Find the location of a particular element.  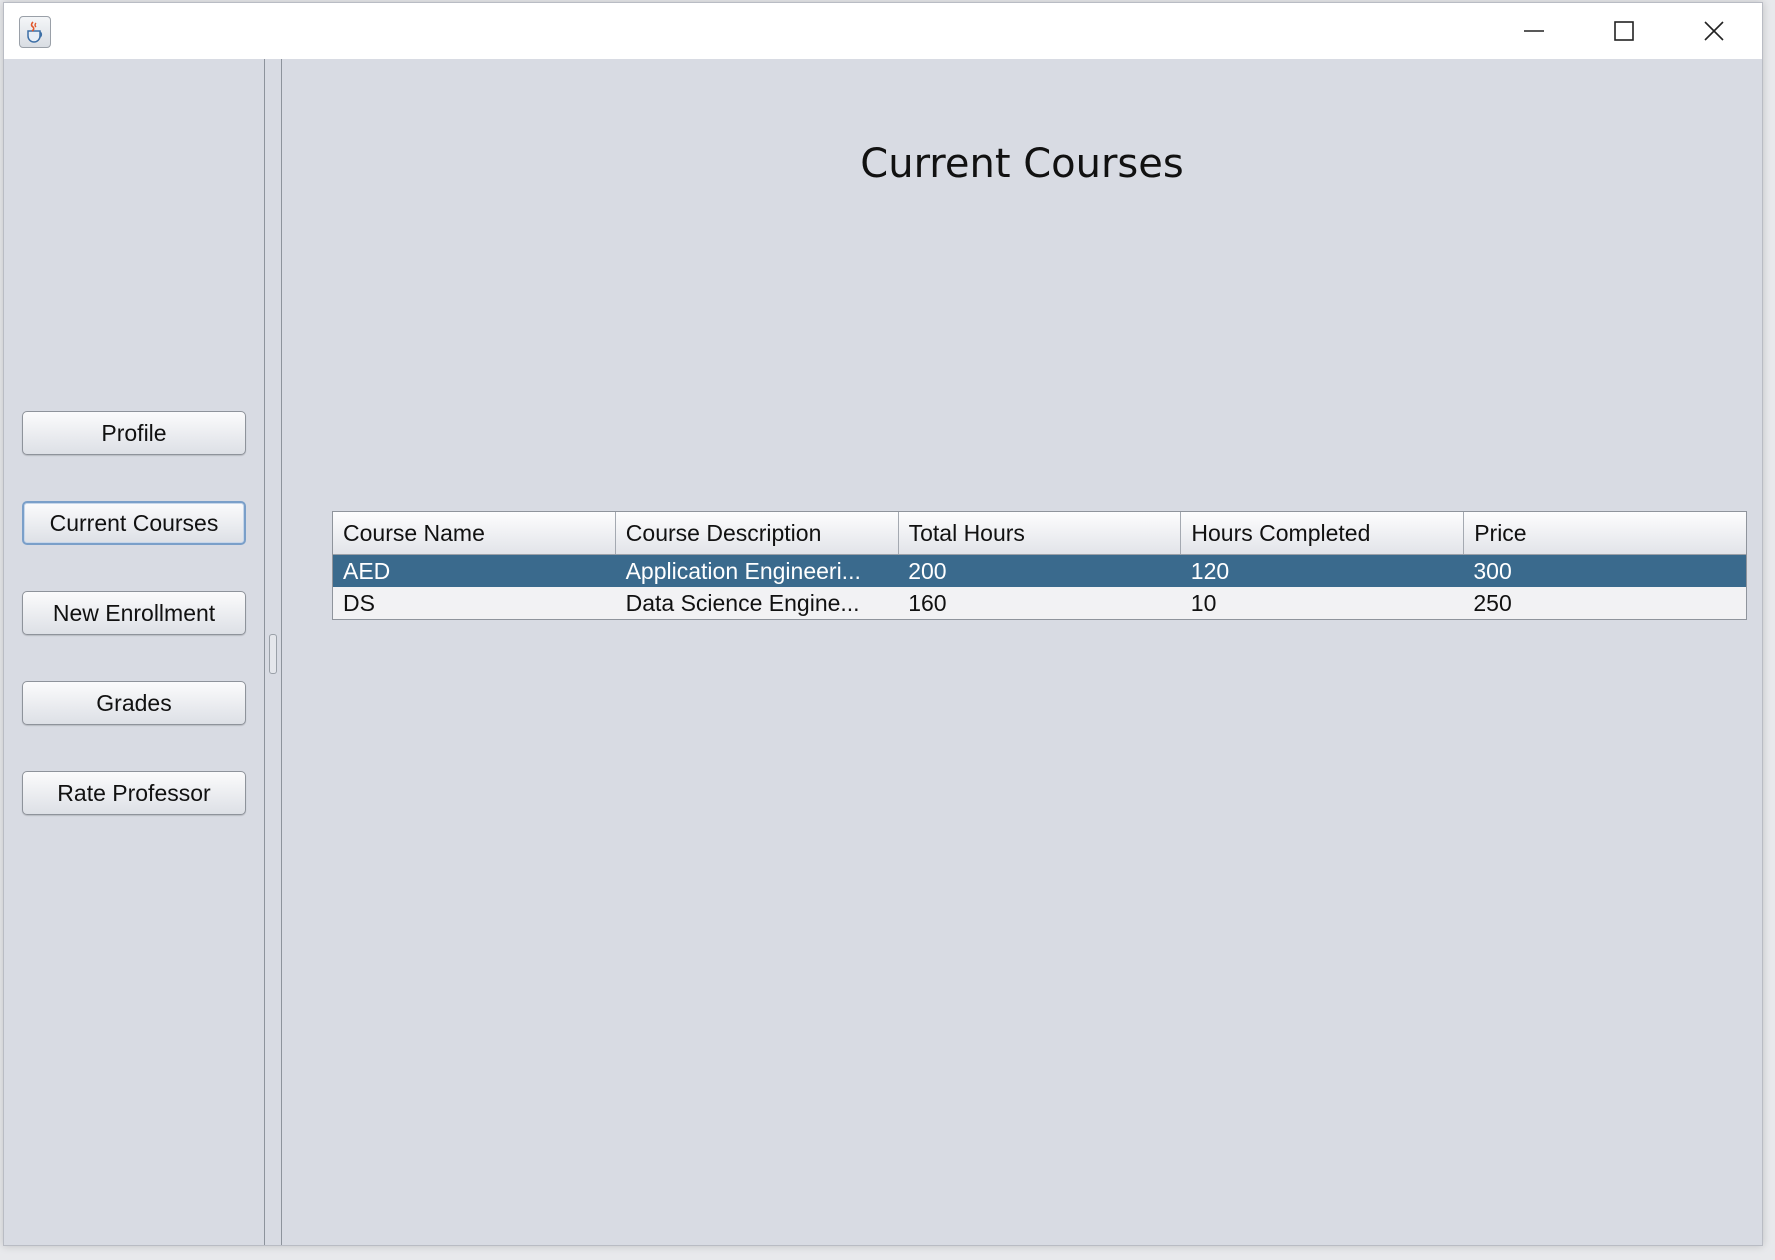

table-cell: 200 is located at coordinates (1039, 571).